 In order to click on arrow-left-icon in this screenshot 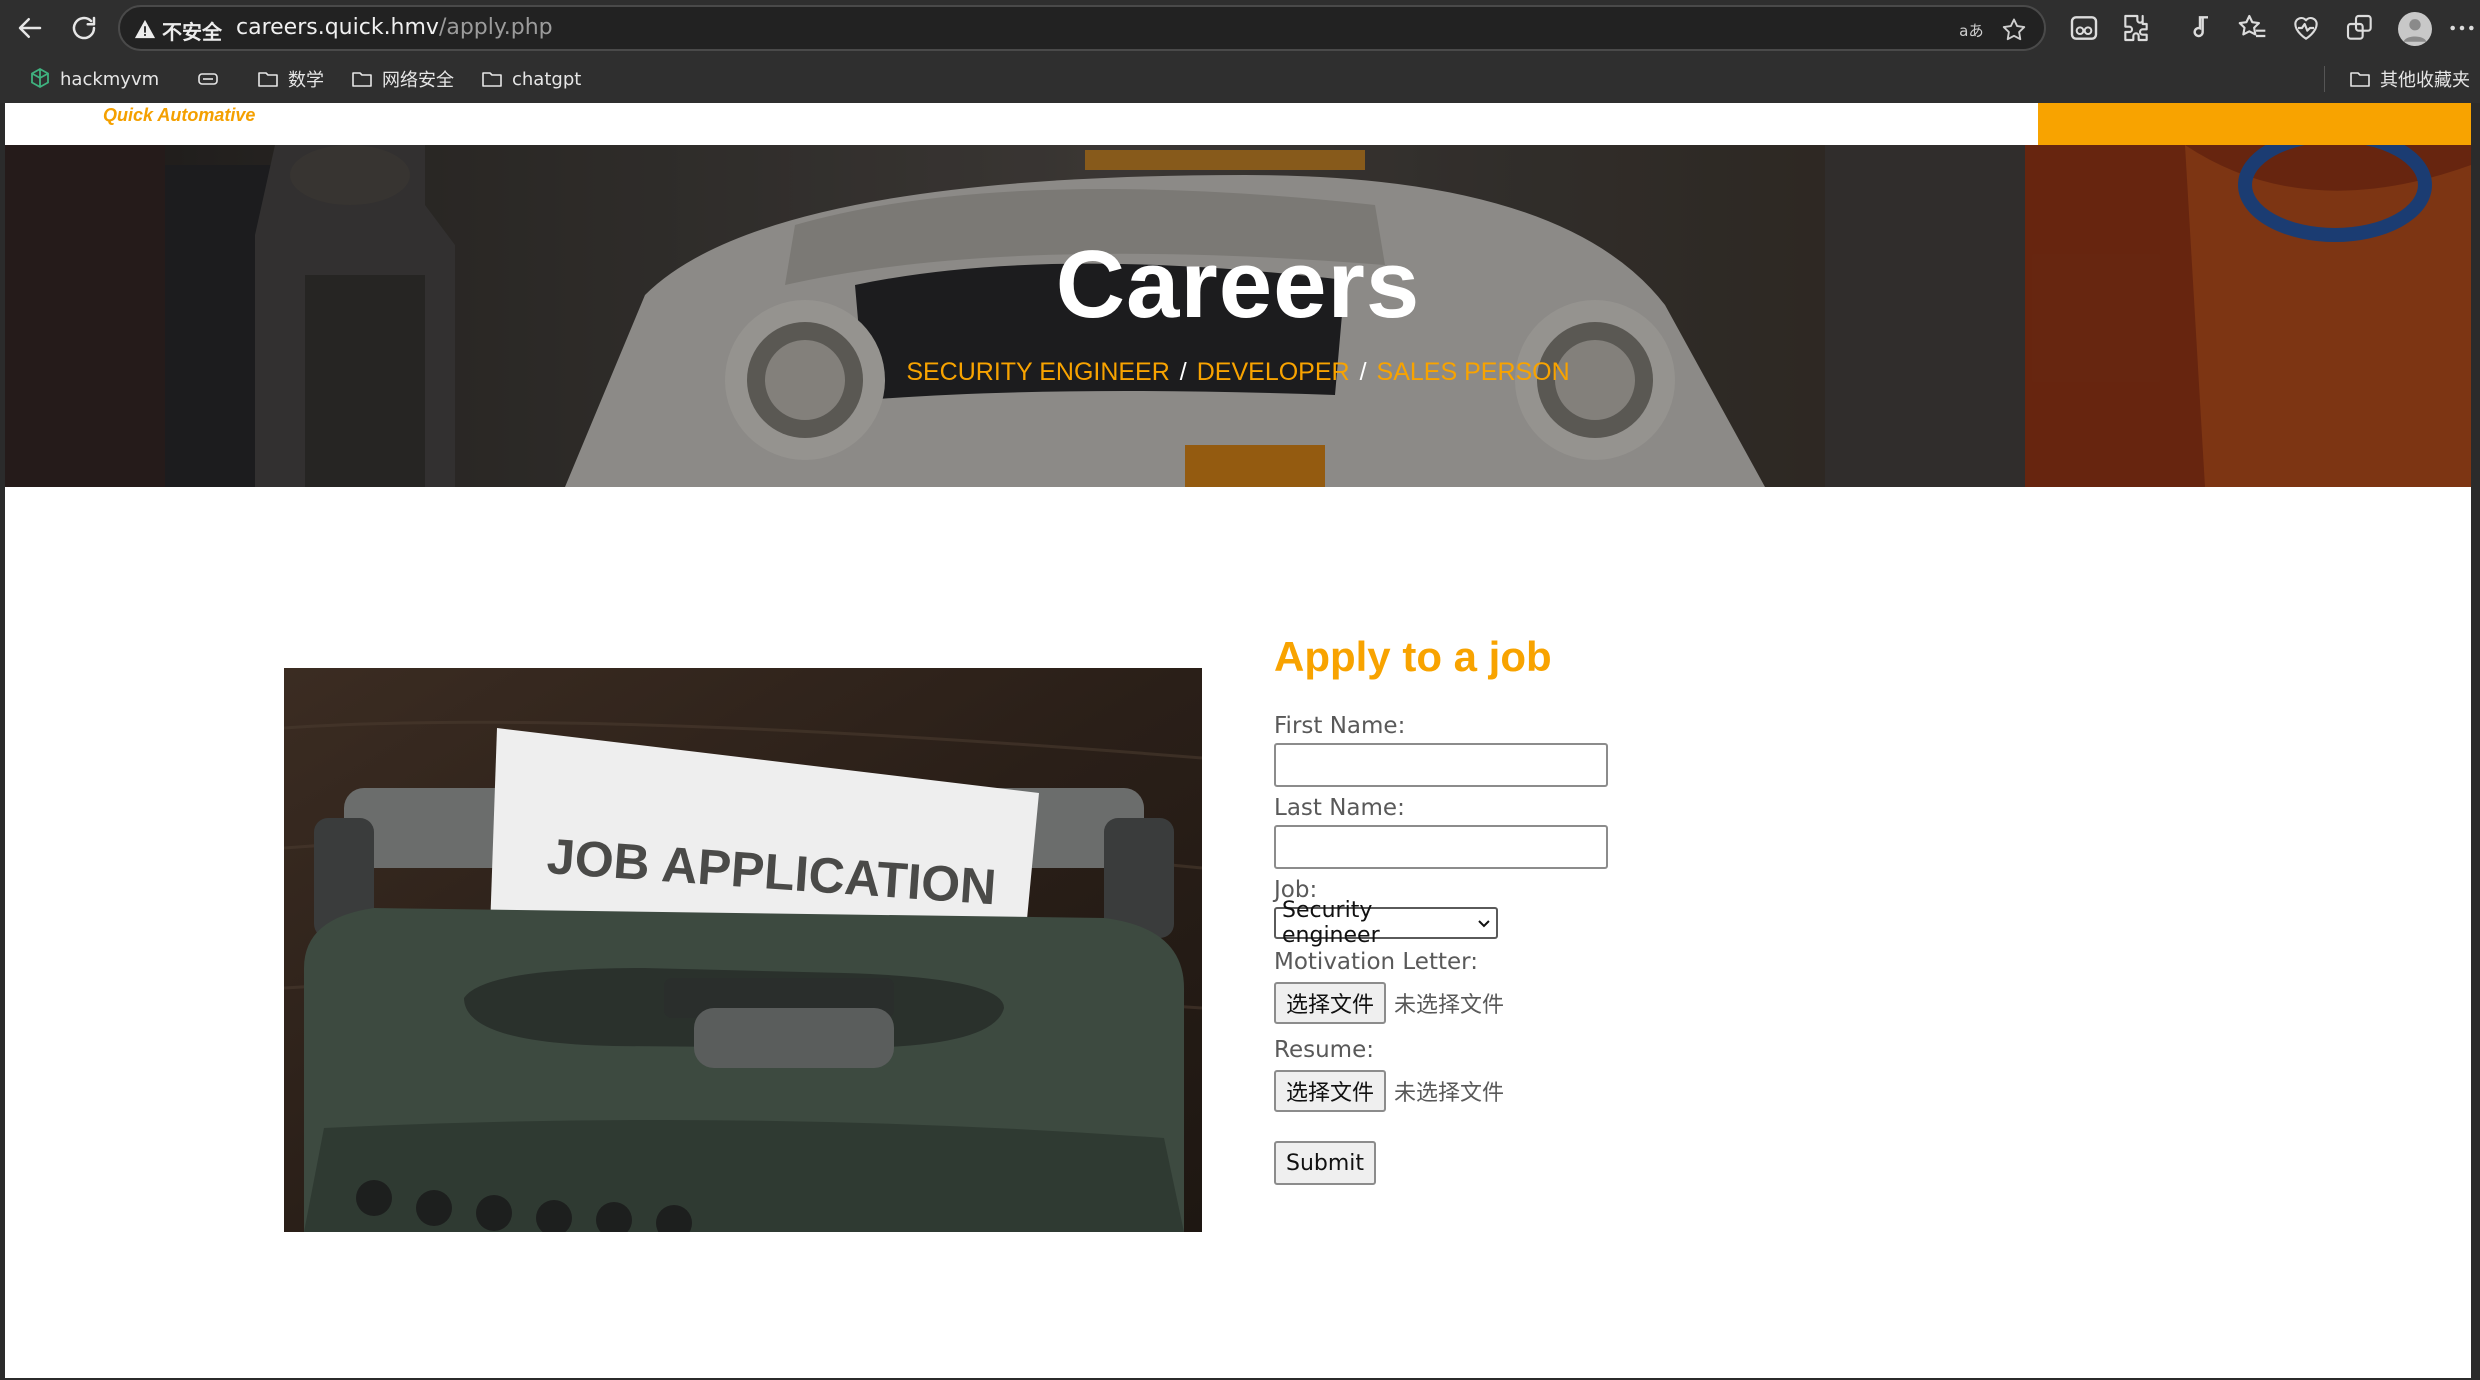, I will do `click(30, 28)`.